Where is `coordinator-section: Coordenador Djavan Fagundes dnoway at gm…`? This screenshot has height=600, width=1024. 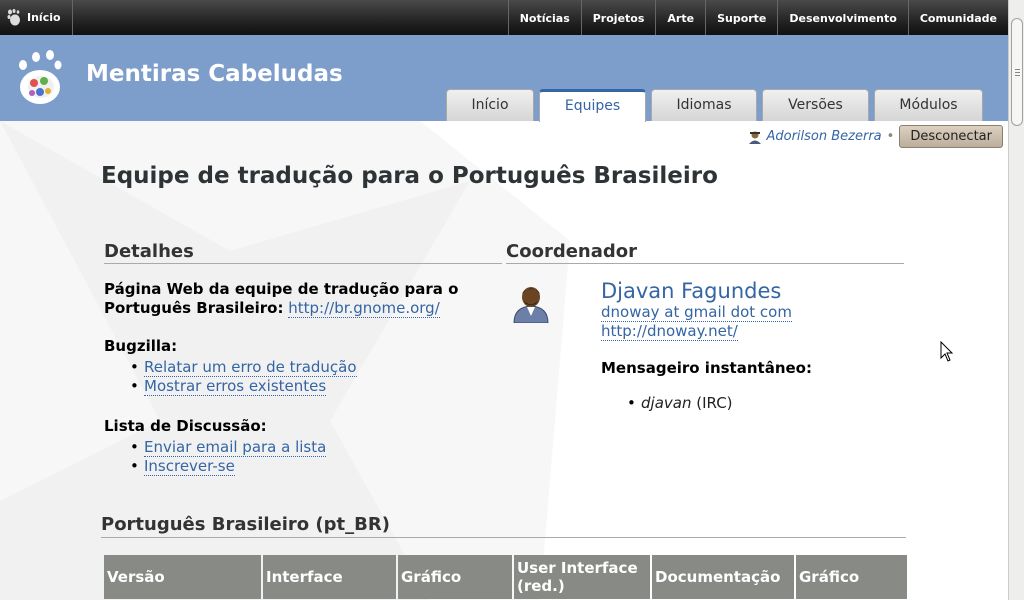
coordinator-section: Coordenador Djavan Fagundes dnoway at gm… is located at coordinates (705, 327).